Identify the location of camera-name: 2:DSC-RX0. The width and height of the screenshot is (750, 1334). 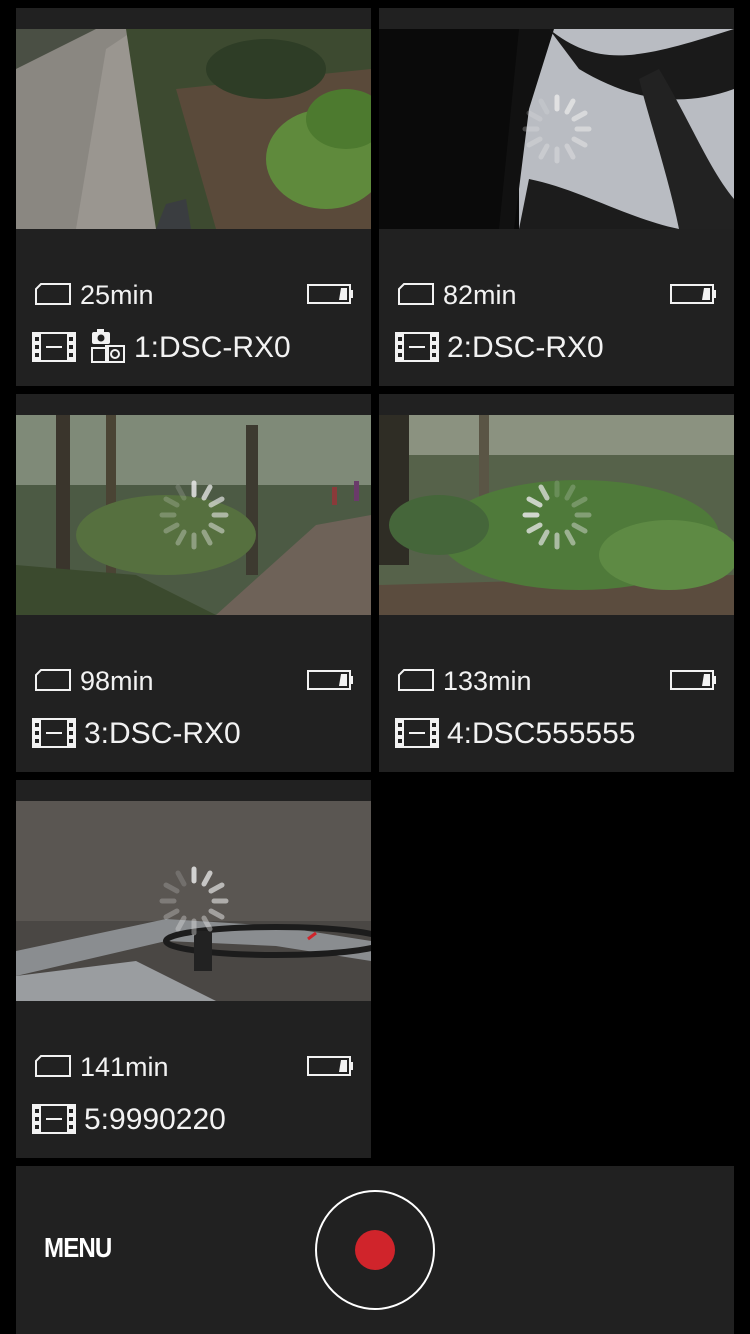
(525, 347).